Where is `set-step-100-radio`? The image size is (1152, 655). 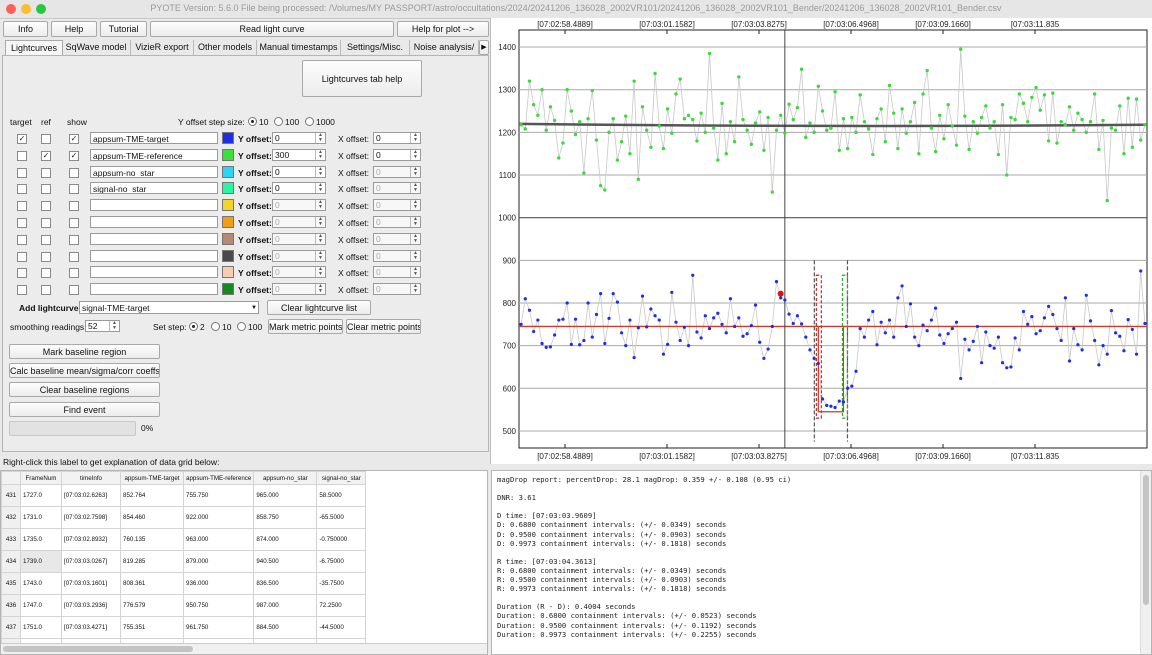
set-step-100-radio is located at coordinates (241, 326).